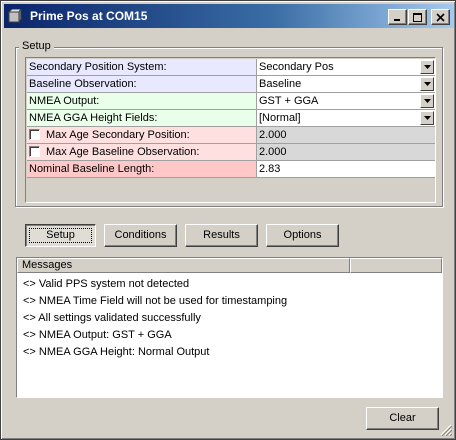 This screenshot has width=456, height=440. I want to click on close-icon, so click(440, 17).